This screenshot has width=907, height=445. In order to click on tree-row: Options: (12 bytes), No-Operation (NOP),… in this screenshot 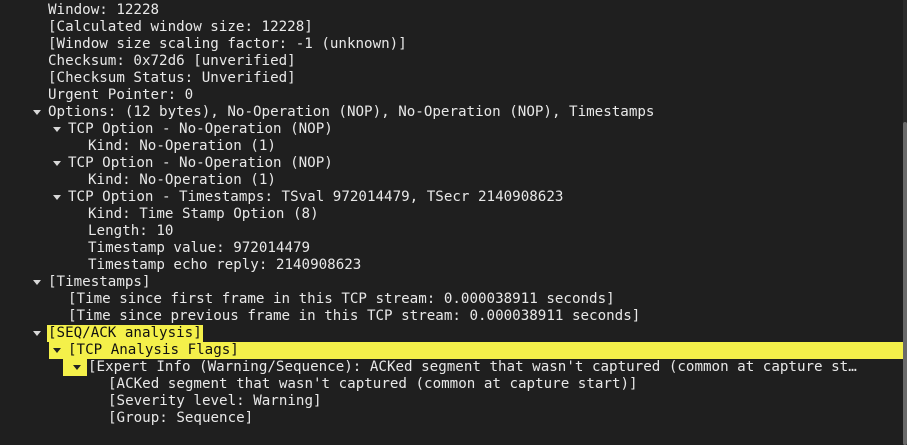, I will do `click(451, 112)`.